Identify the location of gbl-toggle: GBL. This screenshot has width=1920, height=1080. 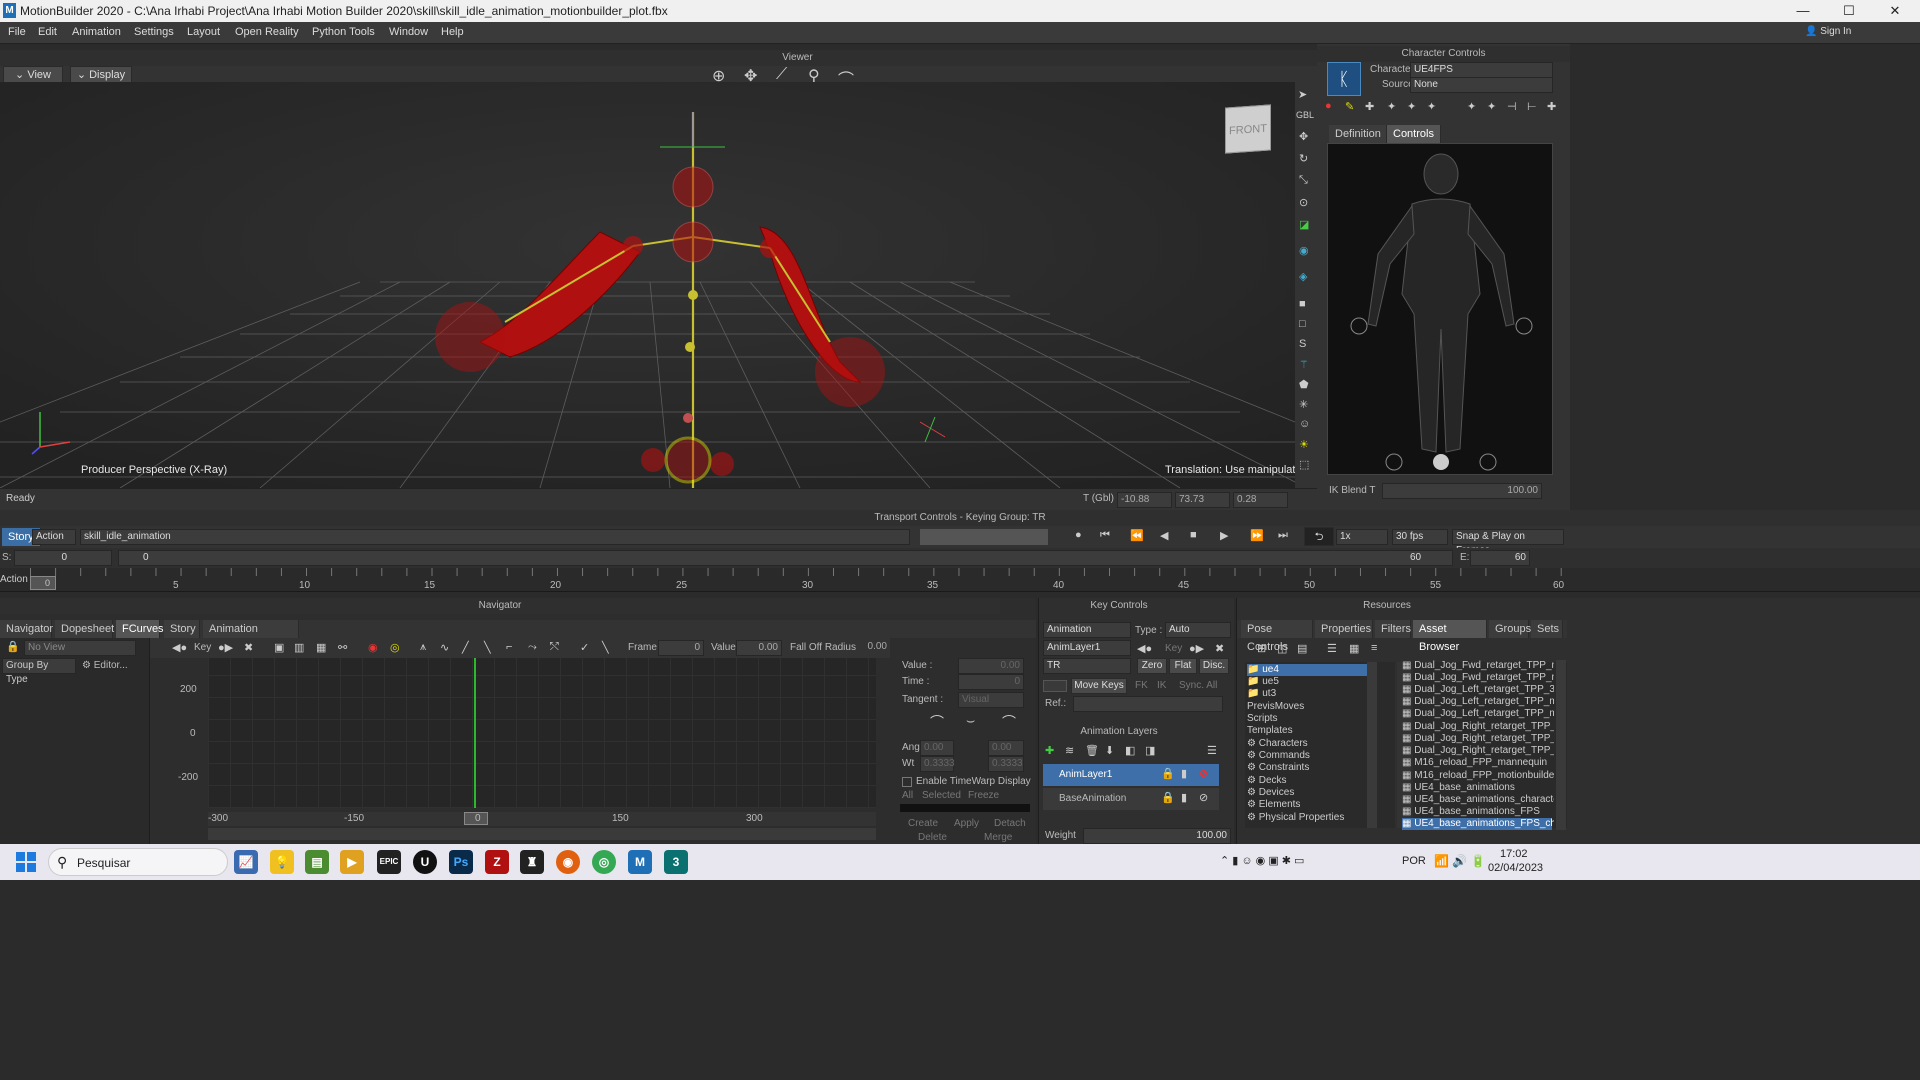
(1305, 115).